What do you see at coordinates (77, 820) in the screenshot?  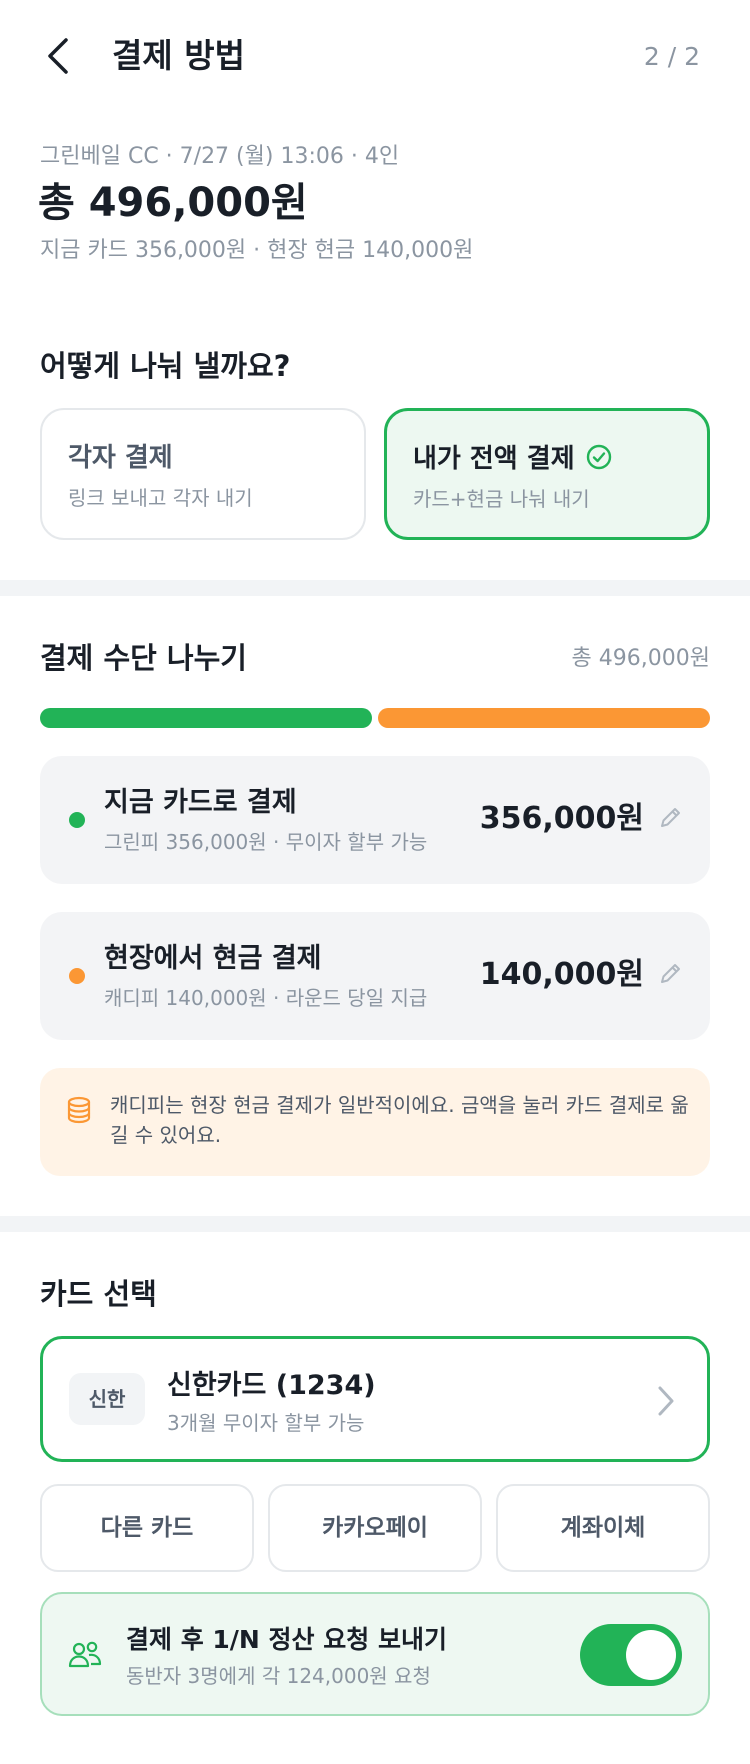 I see `card-dot` at bounding box center [77, 820].